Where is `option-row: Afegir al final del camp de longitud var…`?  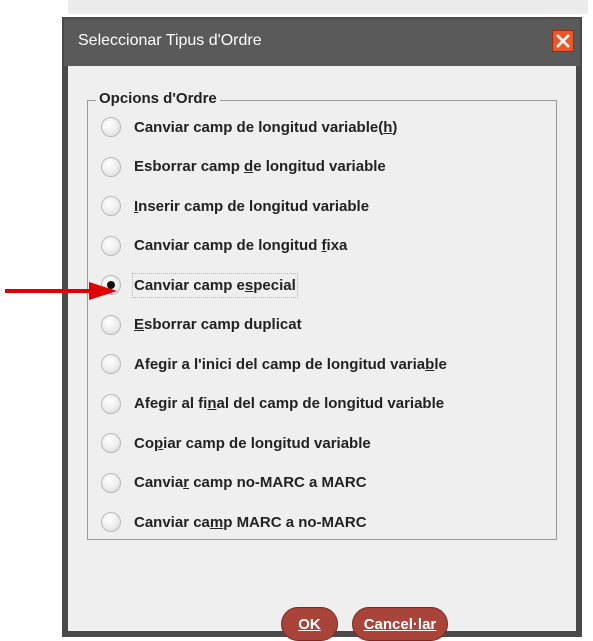 option-row: Afegir al final del camp de longitud var… is located at coordinates (273, 404).